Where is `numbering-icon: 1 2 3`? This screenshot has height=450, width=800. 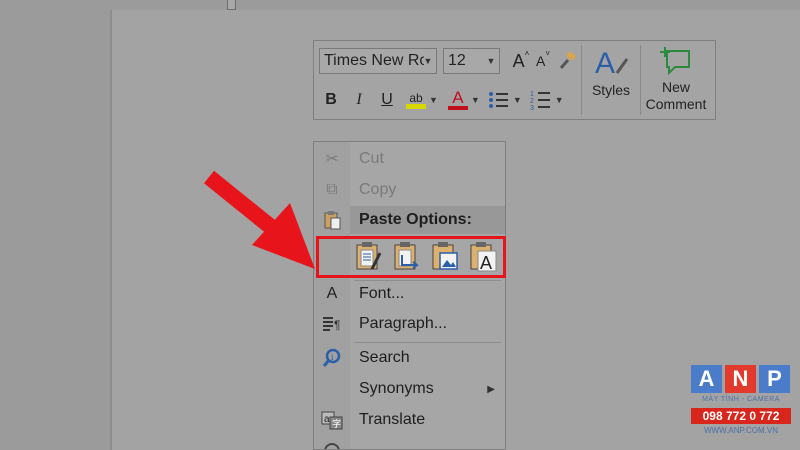
numbering-icon: 1 2 3 is located at coordinates (540, 101).